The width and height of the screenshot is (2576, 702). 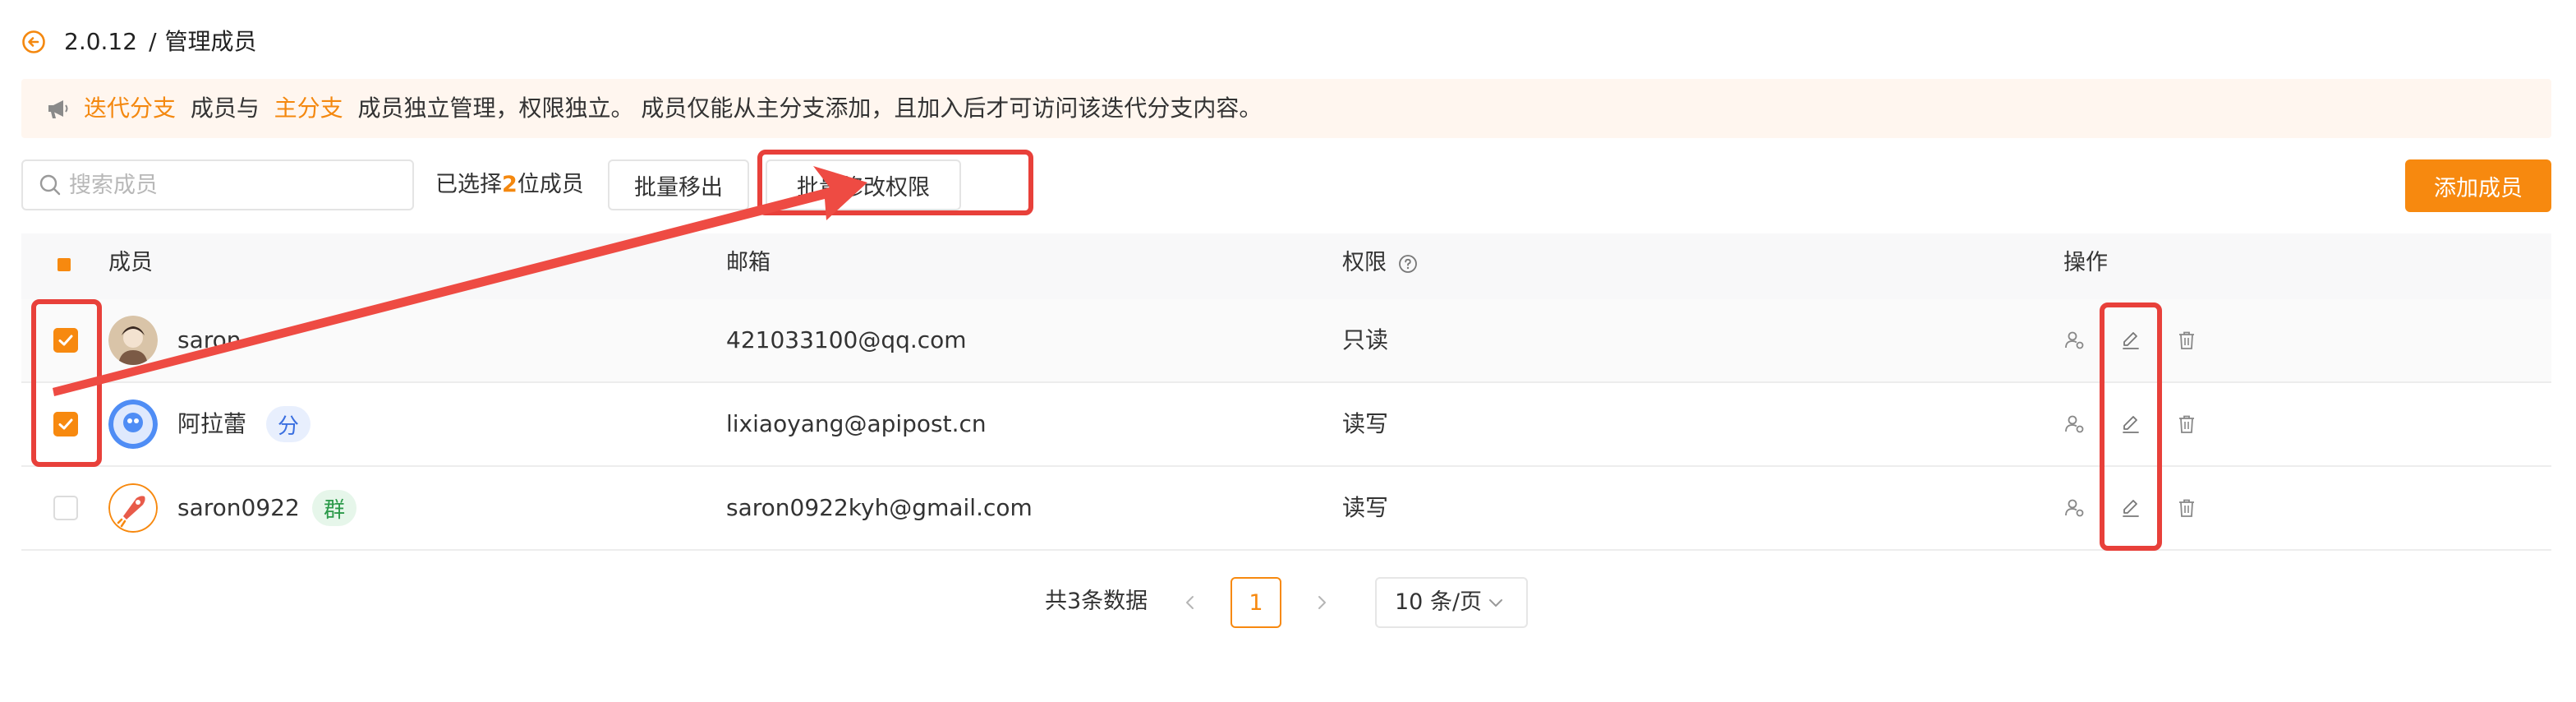 I want to click on annotation-box-batch-edit, so click(x=895, y=182).